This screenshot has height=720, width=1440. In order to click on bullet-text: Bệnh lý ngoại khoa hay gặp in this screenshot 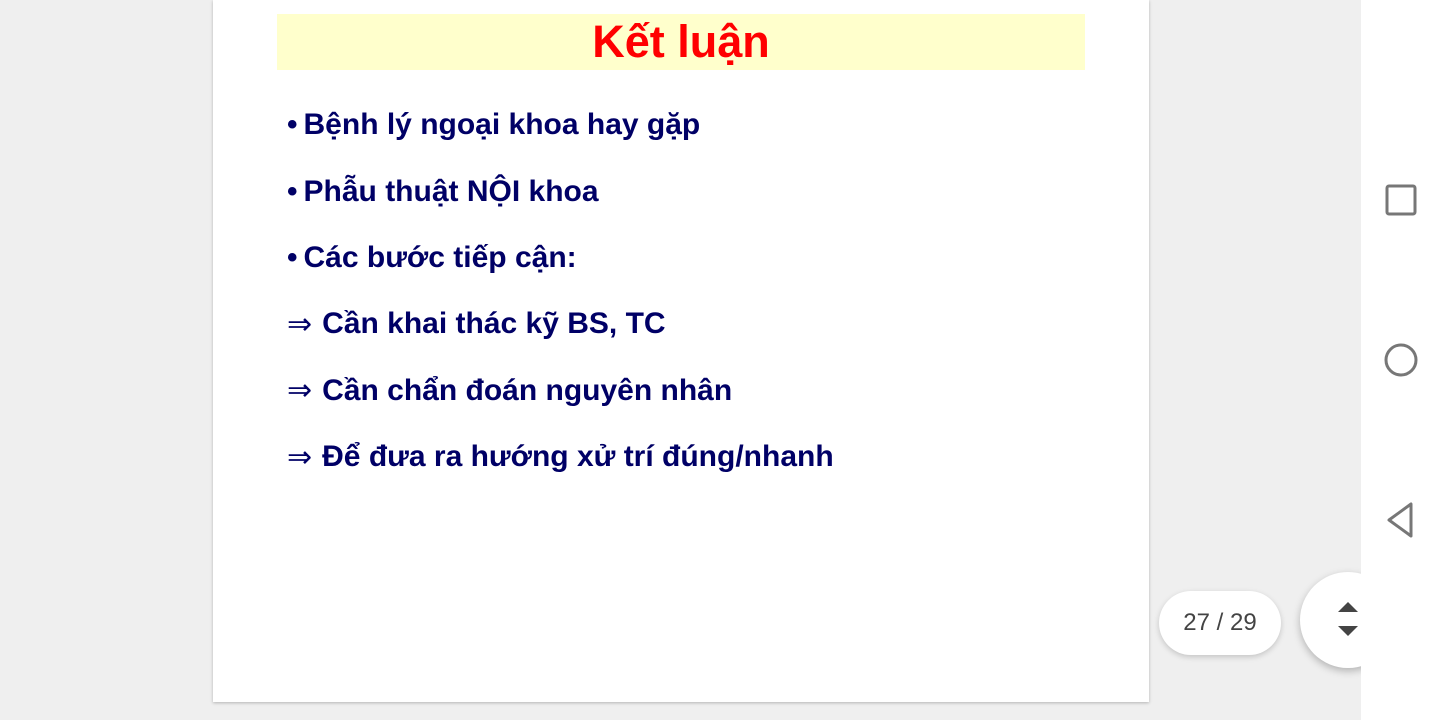, I will do `click(502, 125)`.